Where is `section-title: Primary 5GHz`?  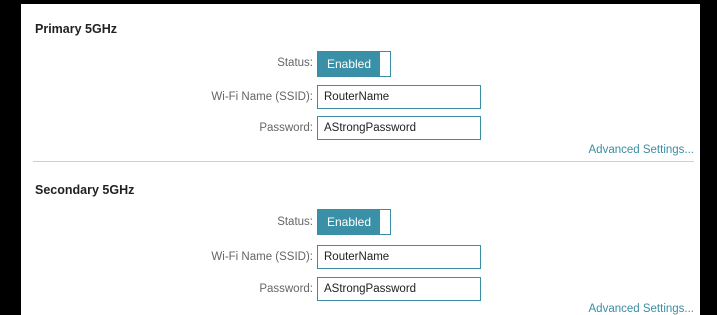 section-title: Primary 5GHz is located at coordinates (76, 29).